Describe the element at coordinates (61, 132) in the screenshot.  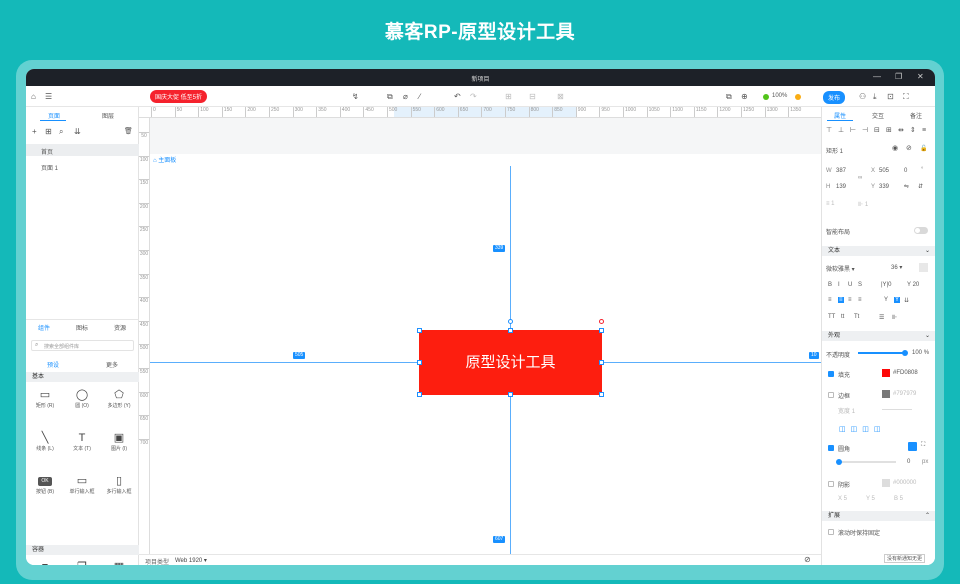
I see `search-icon: ⌕` at that location.